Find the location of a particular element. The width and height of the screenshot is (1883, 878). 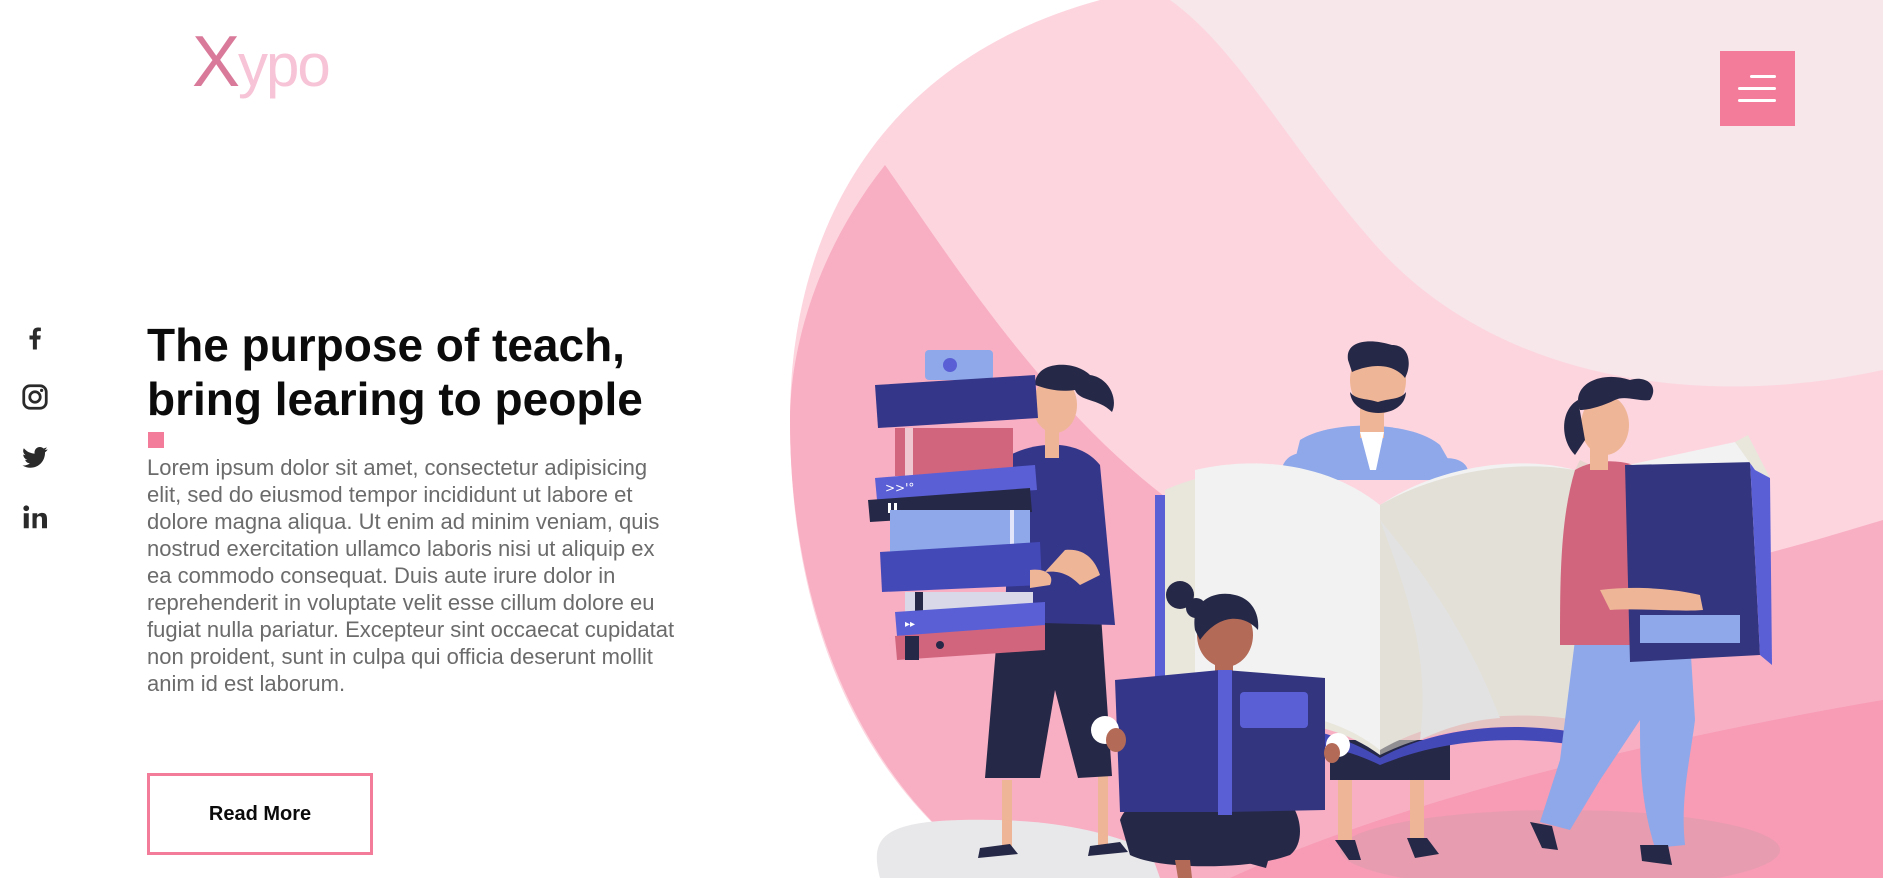

woman-with-blue-book is located at coordinates (1651, 620).